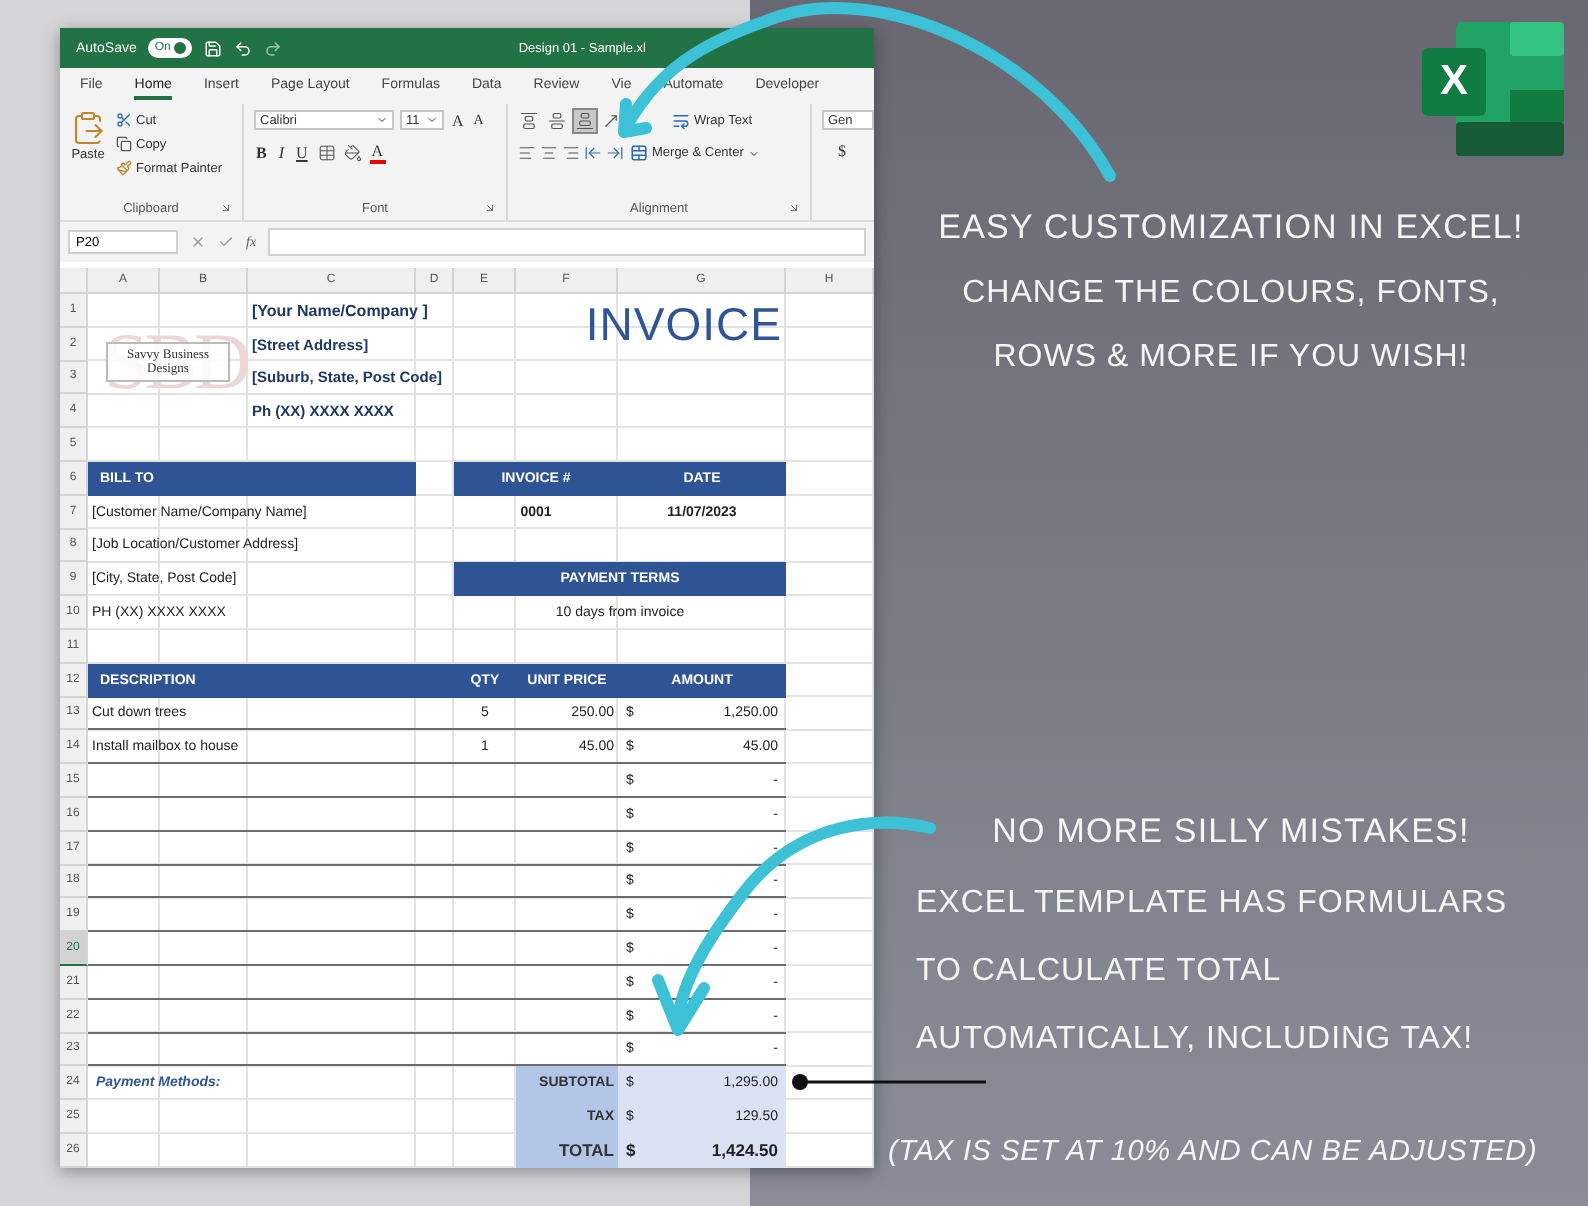 This screenshot has height=1206, width=1588. Describe the element at coordinates (571, 153) in the screenshot. I see `align-right-icon` at that location.